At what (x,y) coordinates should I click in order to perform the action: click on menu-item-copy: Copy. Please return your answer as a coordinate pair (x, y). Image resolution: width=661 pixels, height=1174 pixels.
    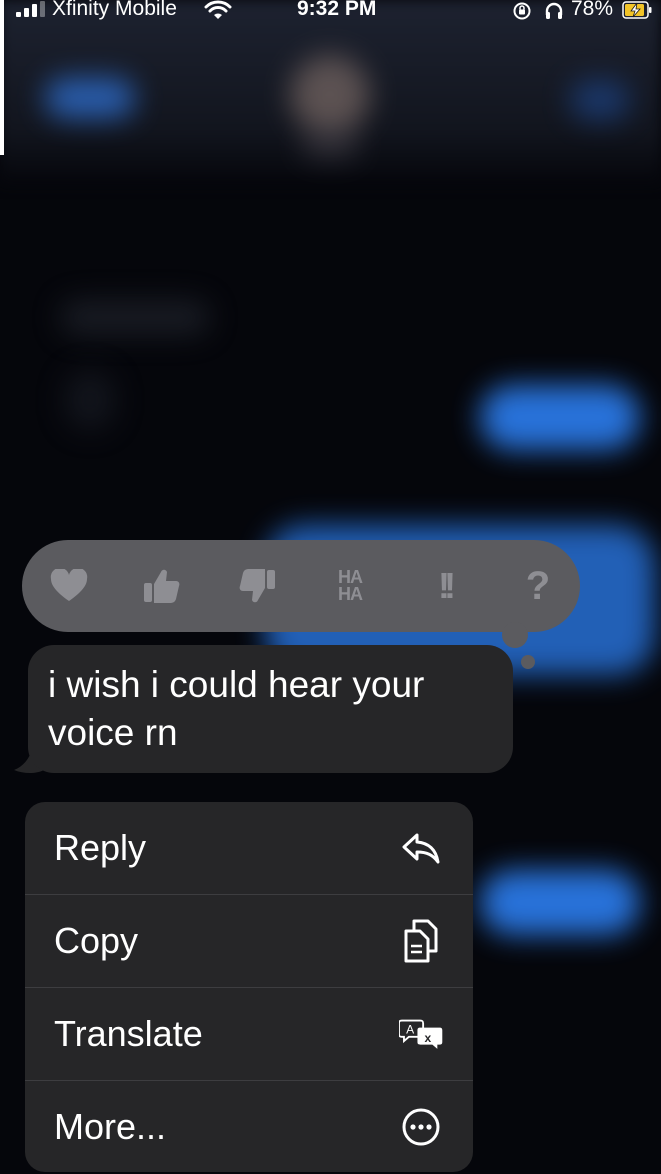
    Looking at the image, I should click on (249, 941).